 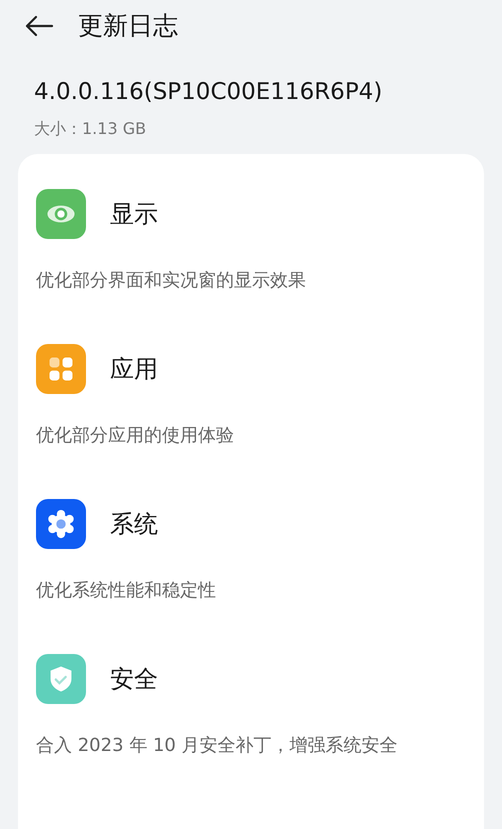 What do you see at coordinates (91, 129) in the screenshot?
I see `update-size: 大小：1.13 GB` at bounding box center [91, 129].